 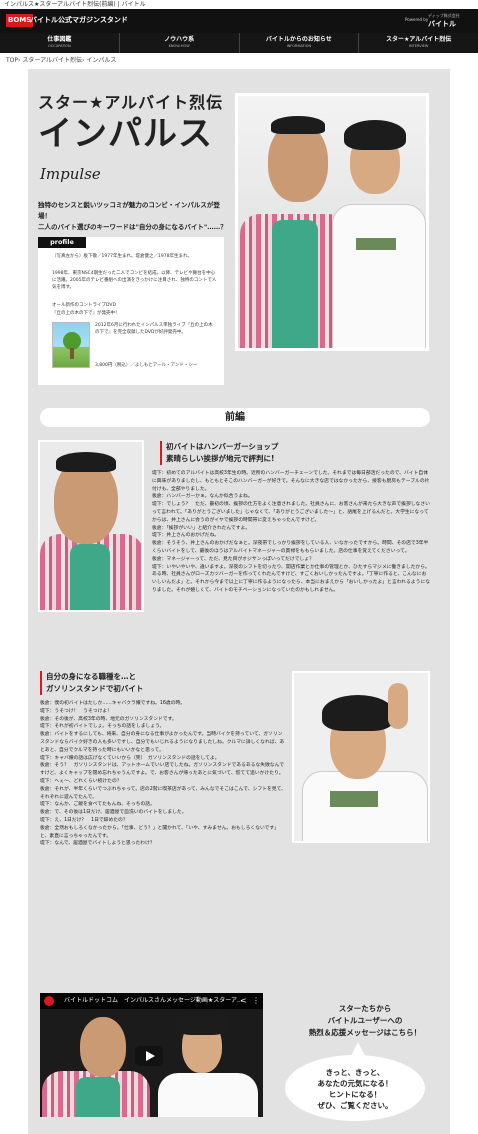 What do you see at coordinates (179, 39) in the screenshot?
I see `nav-label: ノウハウ系` at bounding box center [179, 39].